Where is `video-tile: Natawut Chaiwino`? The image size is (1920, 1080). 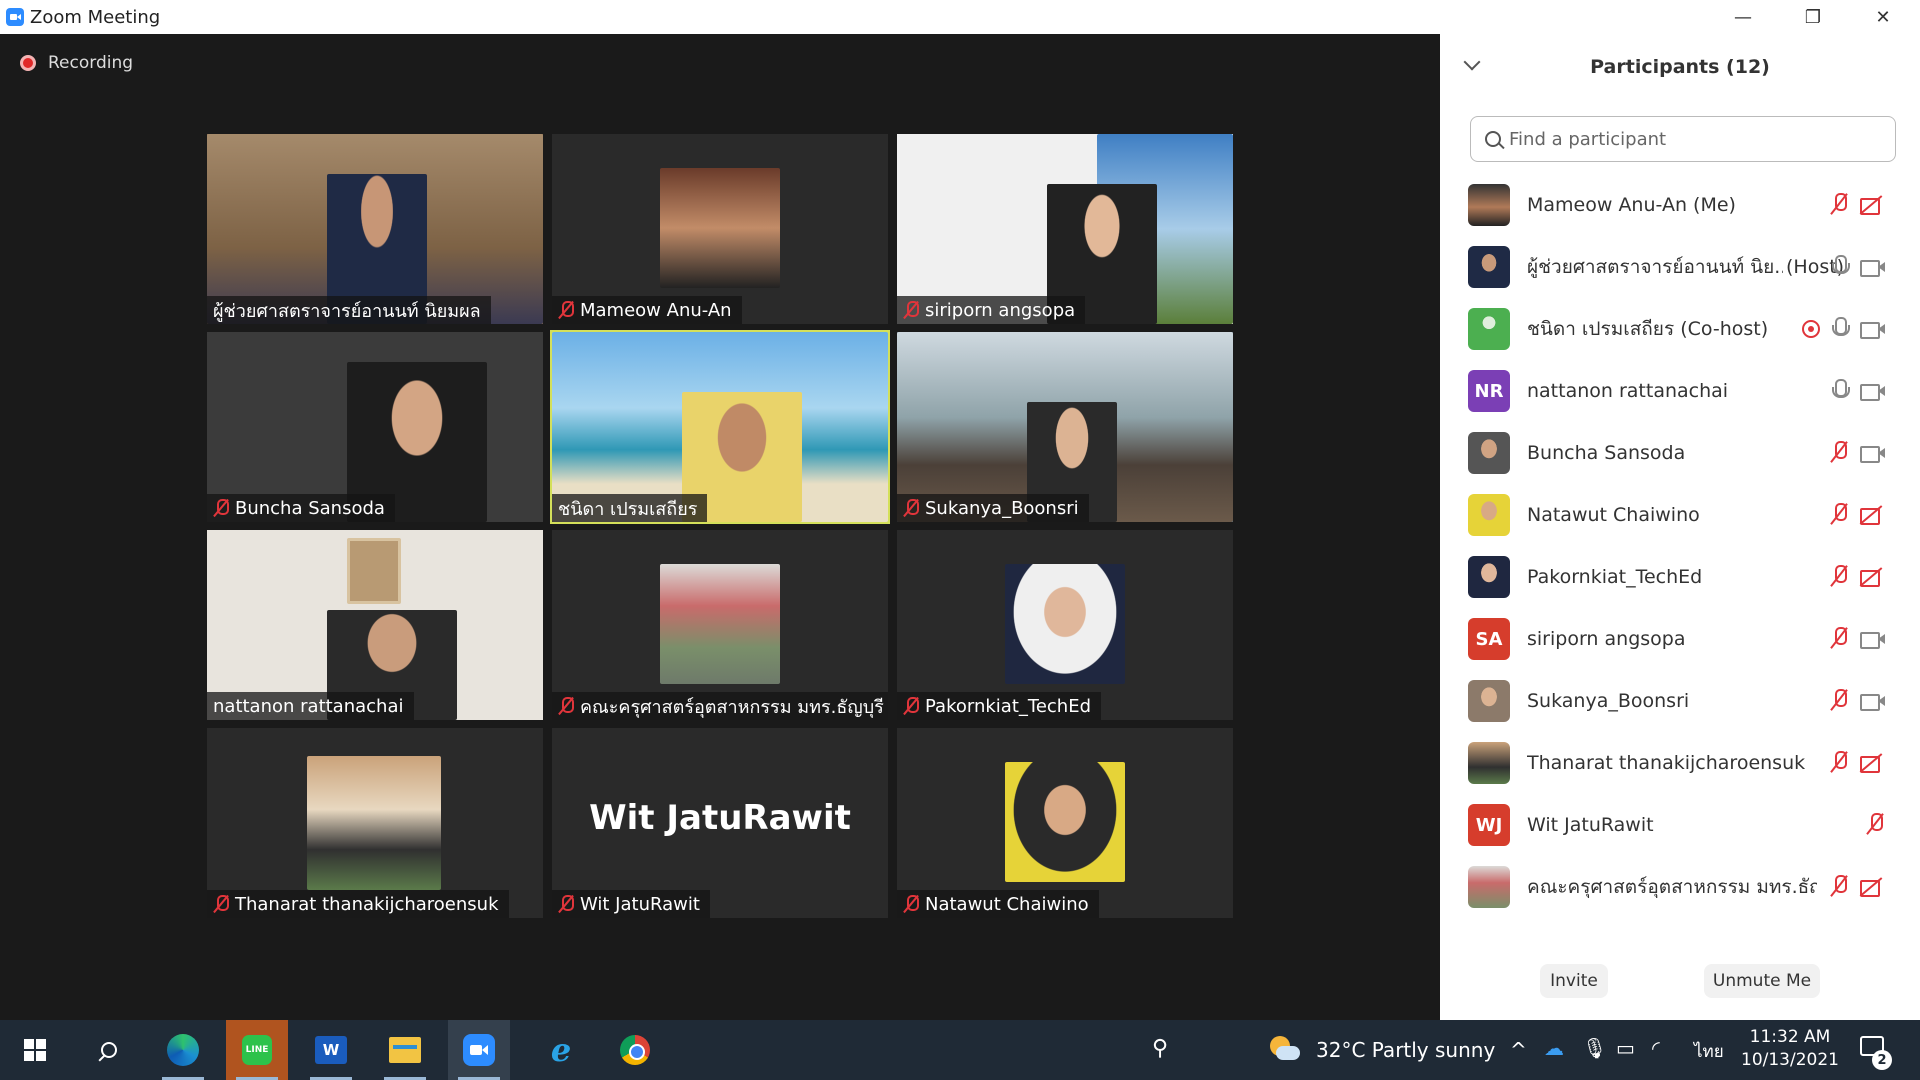 video-tile: Natawut Chaiwino is located at coordinates (1065, 823).